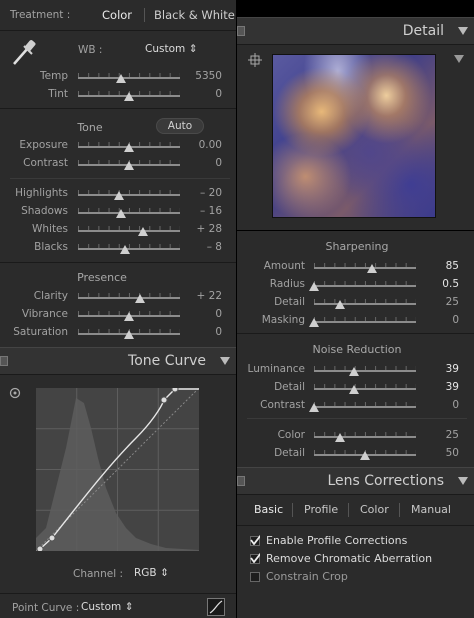  What do you see at coordinates (197, 94) in the screenshot?
I see `slider-value-tint: 0` at bounding box center [197, 94].